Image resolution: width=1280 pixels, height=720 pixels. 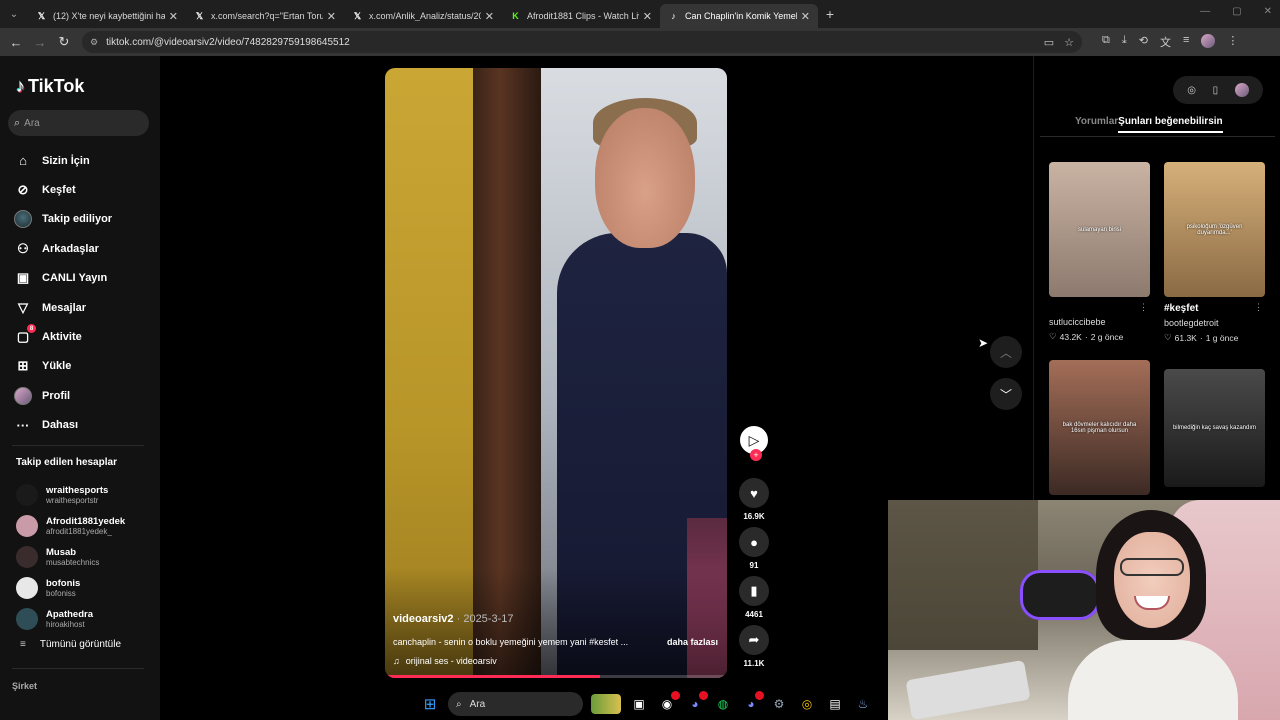 I want to click on bookmark-star-icon: ☆, so click(x=1069, y=42).